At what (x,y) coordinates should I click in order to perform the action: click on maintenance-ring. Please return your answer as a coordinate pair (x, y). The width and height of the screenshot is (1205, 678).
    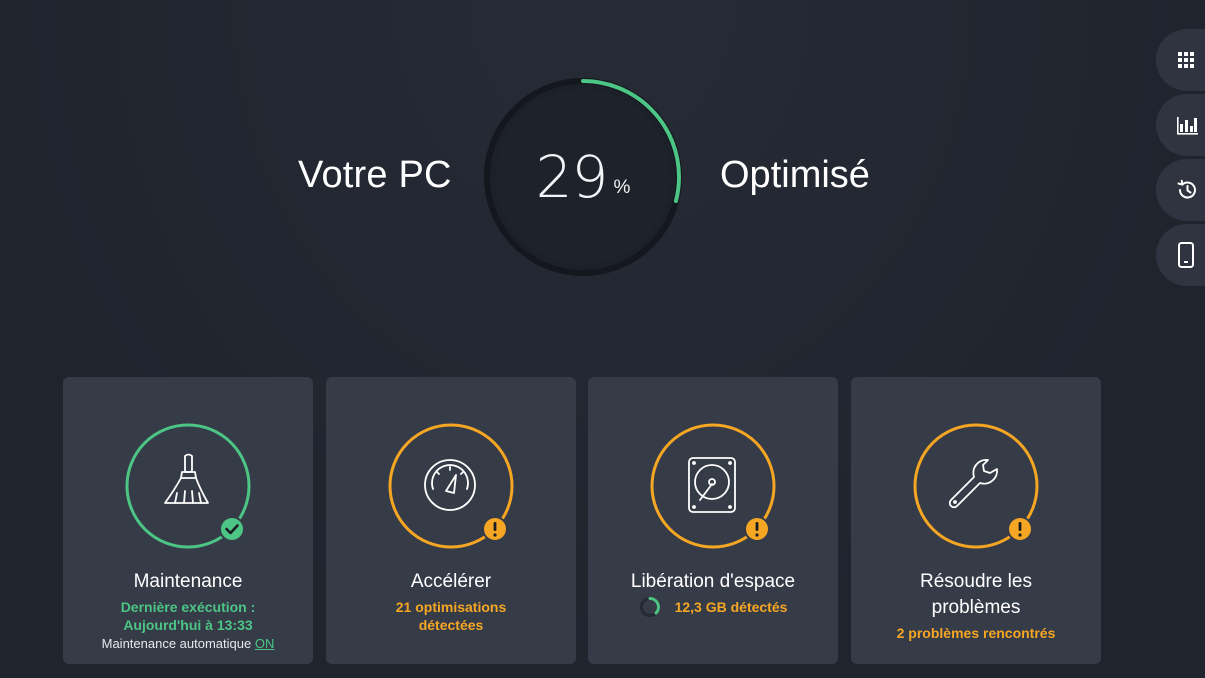
    Looking at the image, I should click on (188, 486).